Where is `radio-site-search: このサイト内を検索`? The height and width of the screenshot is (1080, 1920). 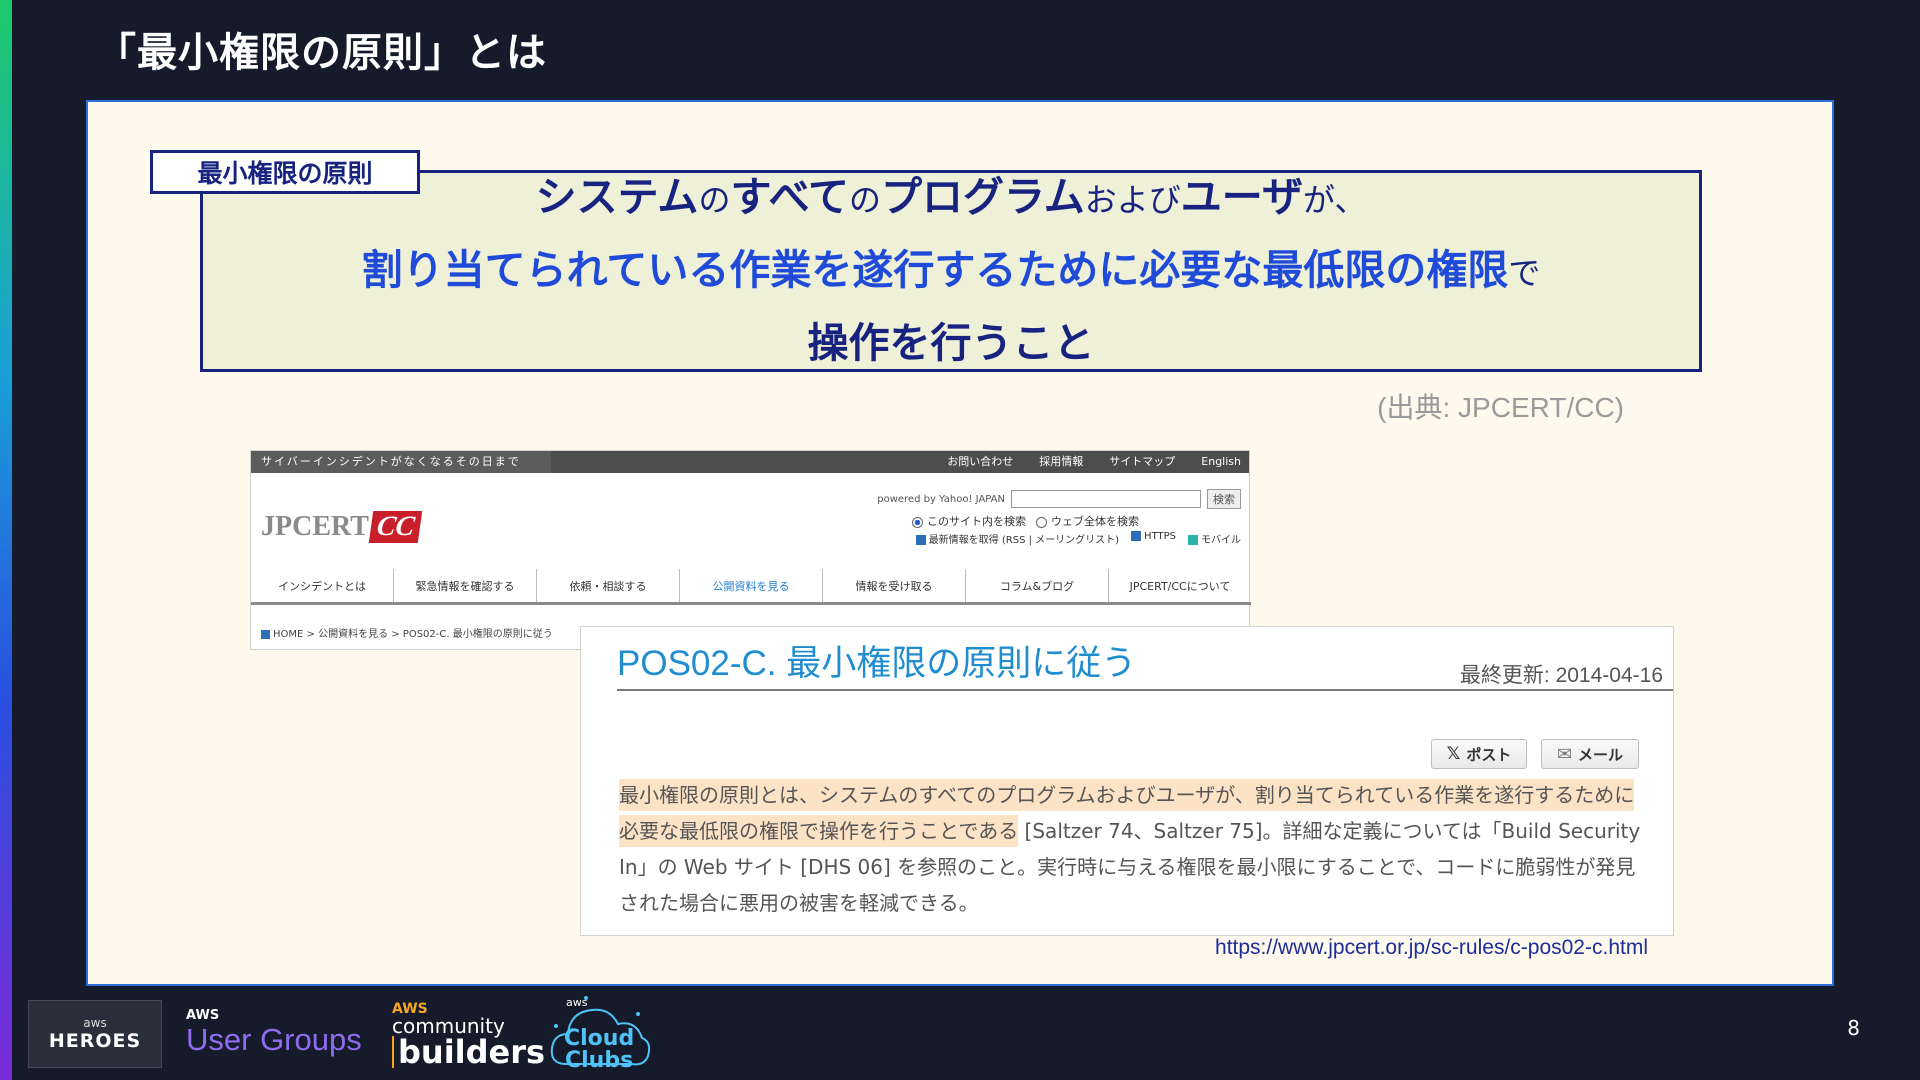 radio-site-search: このサイト内を検索 is located at coordinates (969, 521).